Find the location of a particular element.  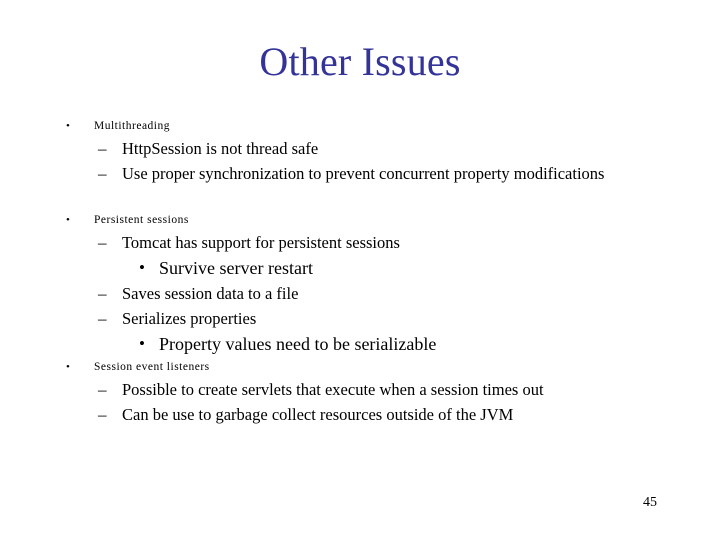

bullet-label: Serializes properties is located at coordinates (189, 318).